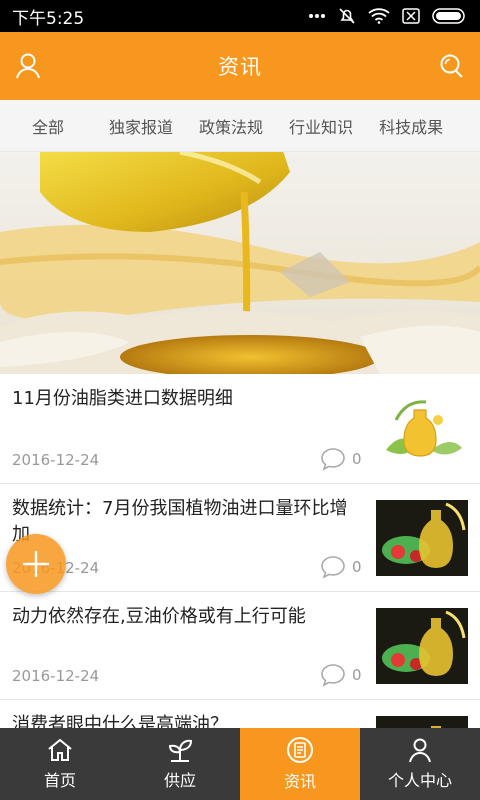 Image resolution: width=480 pixels, height=800 pixels. I want to click on mute-bell-icon, so click(347, 16).